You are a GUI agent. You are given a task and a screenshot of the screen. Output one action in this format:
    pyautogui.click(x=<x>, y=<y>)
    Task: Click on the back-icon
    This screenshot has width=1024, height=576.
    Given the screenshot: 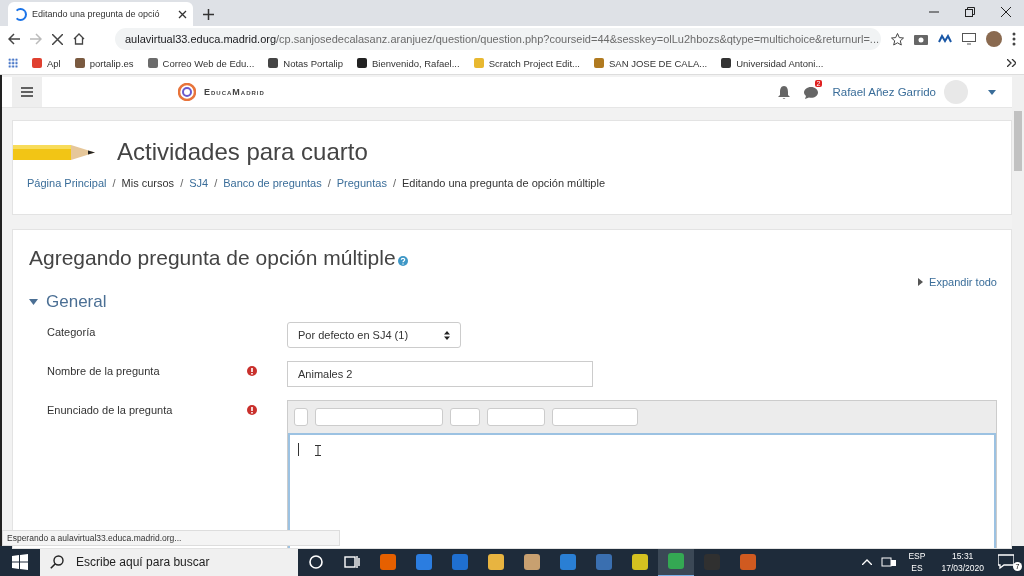 What is the action you would take?
    pyautogui.click(x=14, y=39)
    